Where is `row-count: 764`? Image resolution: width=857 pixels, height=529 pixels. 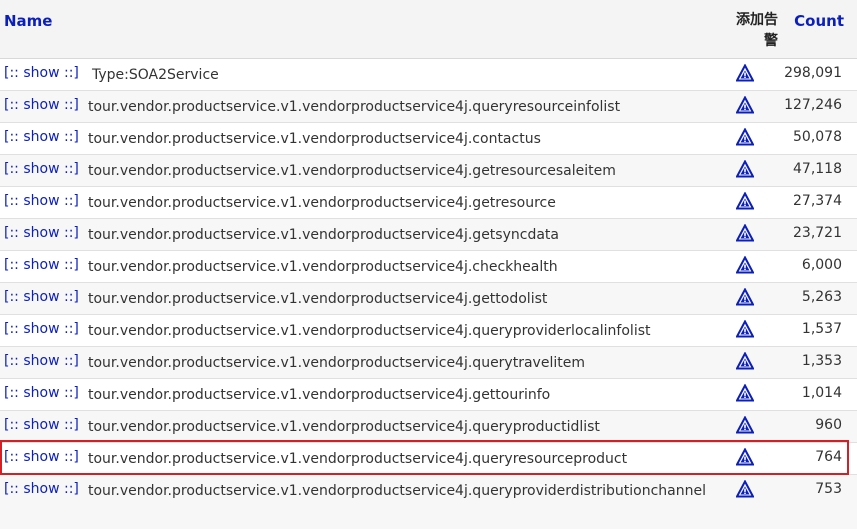 row-count: 764 is located at coordinates (828, 457).